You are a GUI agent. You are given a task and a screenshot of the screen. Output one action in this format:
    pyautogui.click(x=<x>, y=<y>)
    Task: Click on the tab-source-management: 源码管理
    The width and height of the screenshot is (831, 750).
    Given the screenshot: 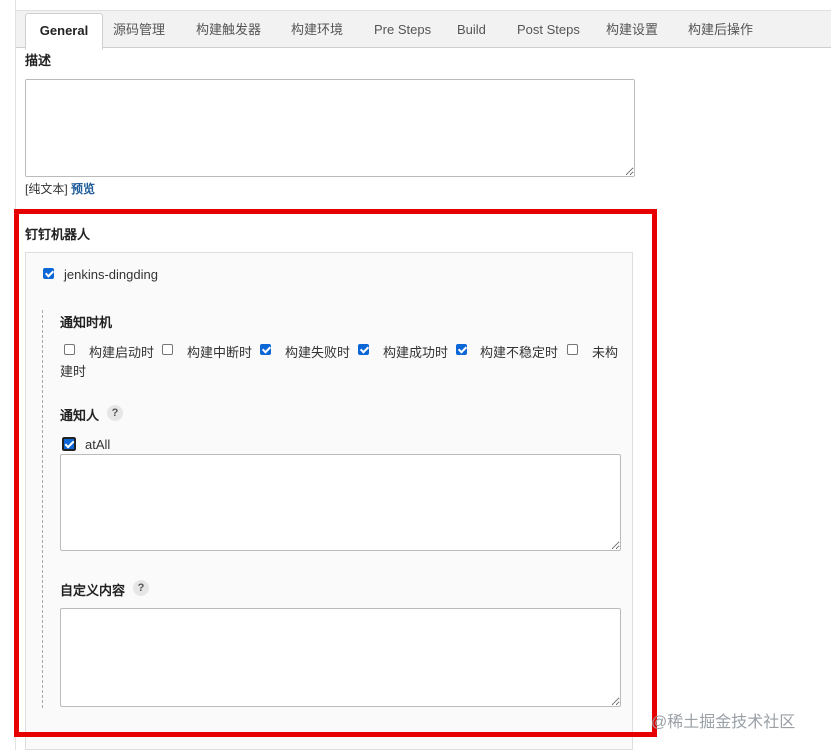 What is the action you would take?
    pyautogui.click(x=139, y=29)
    